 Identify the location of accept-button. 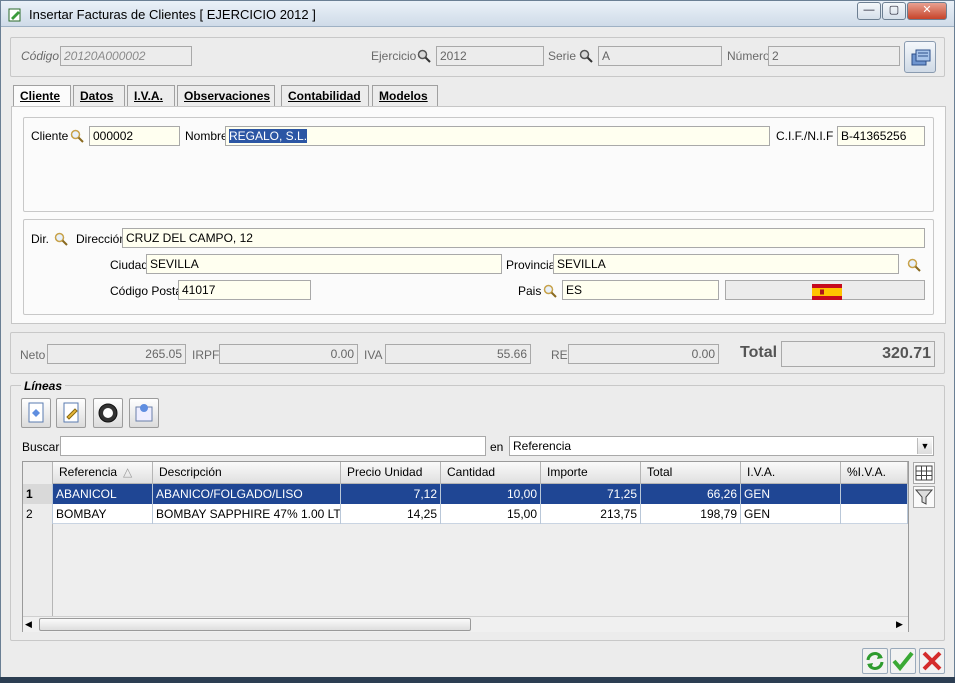
(903, 661).